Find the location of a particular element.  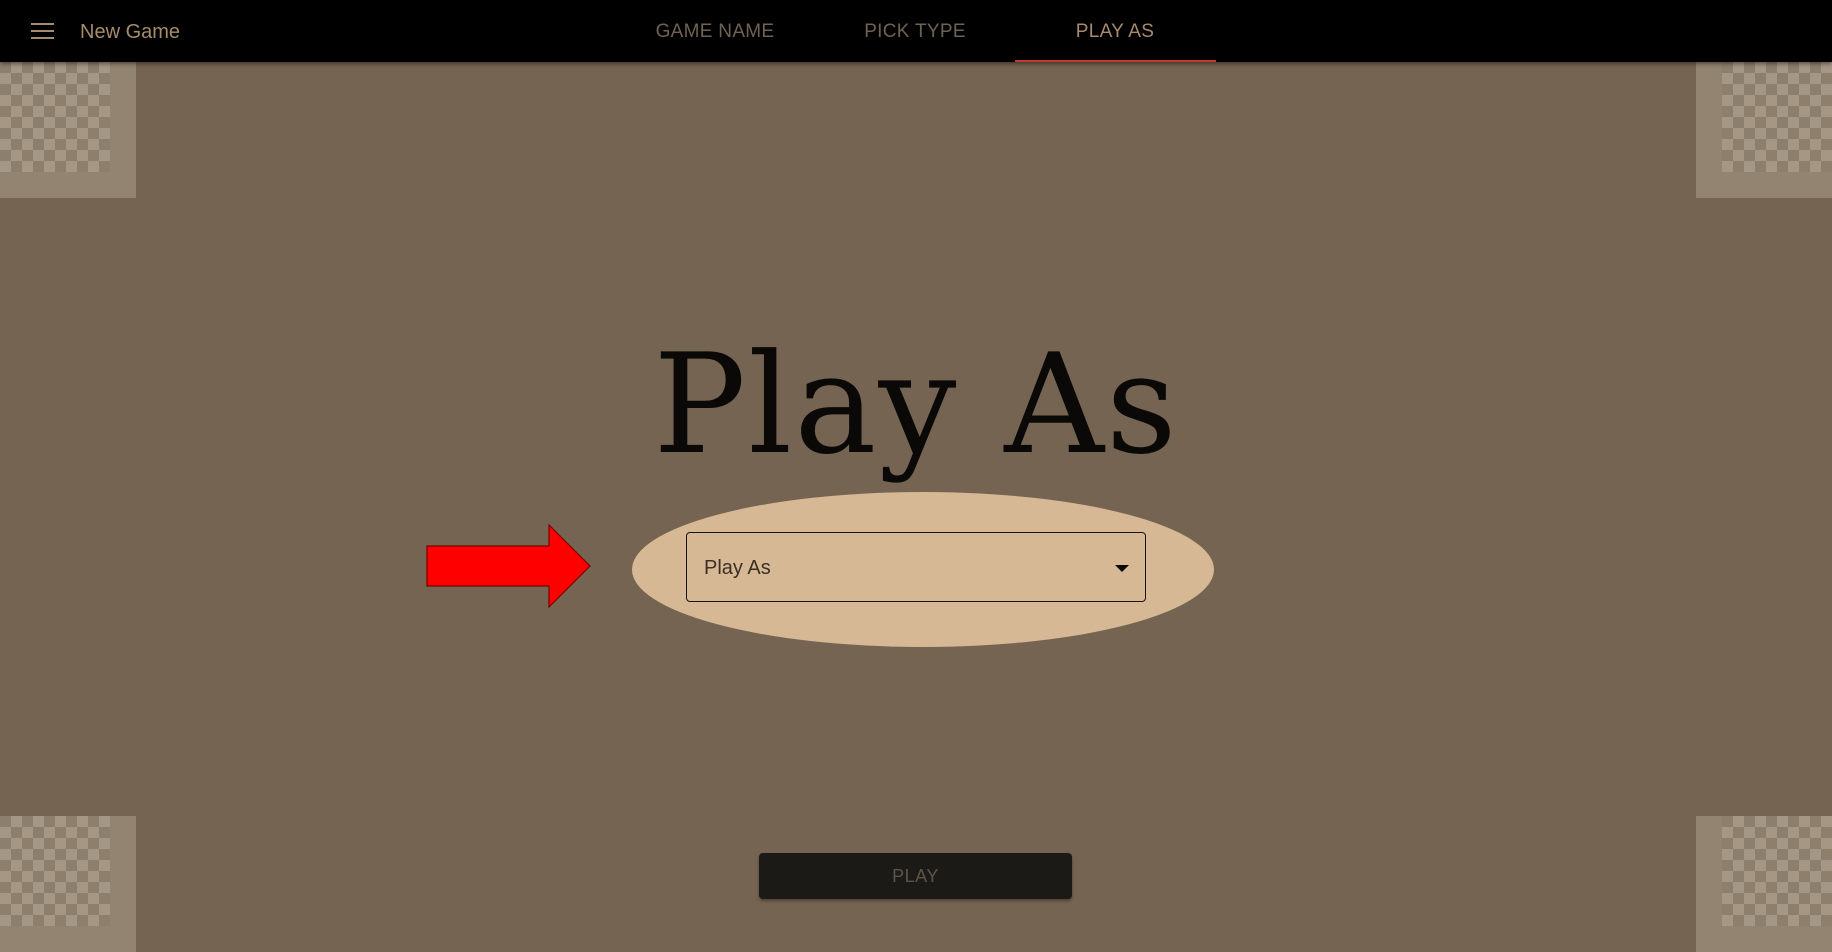

top-app-bar: New Game GAME NAME PICK TYPE PLAY AS is located at coordinates (916, 31).